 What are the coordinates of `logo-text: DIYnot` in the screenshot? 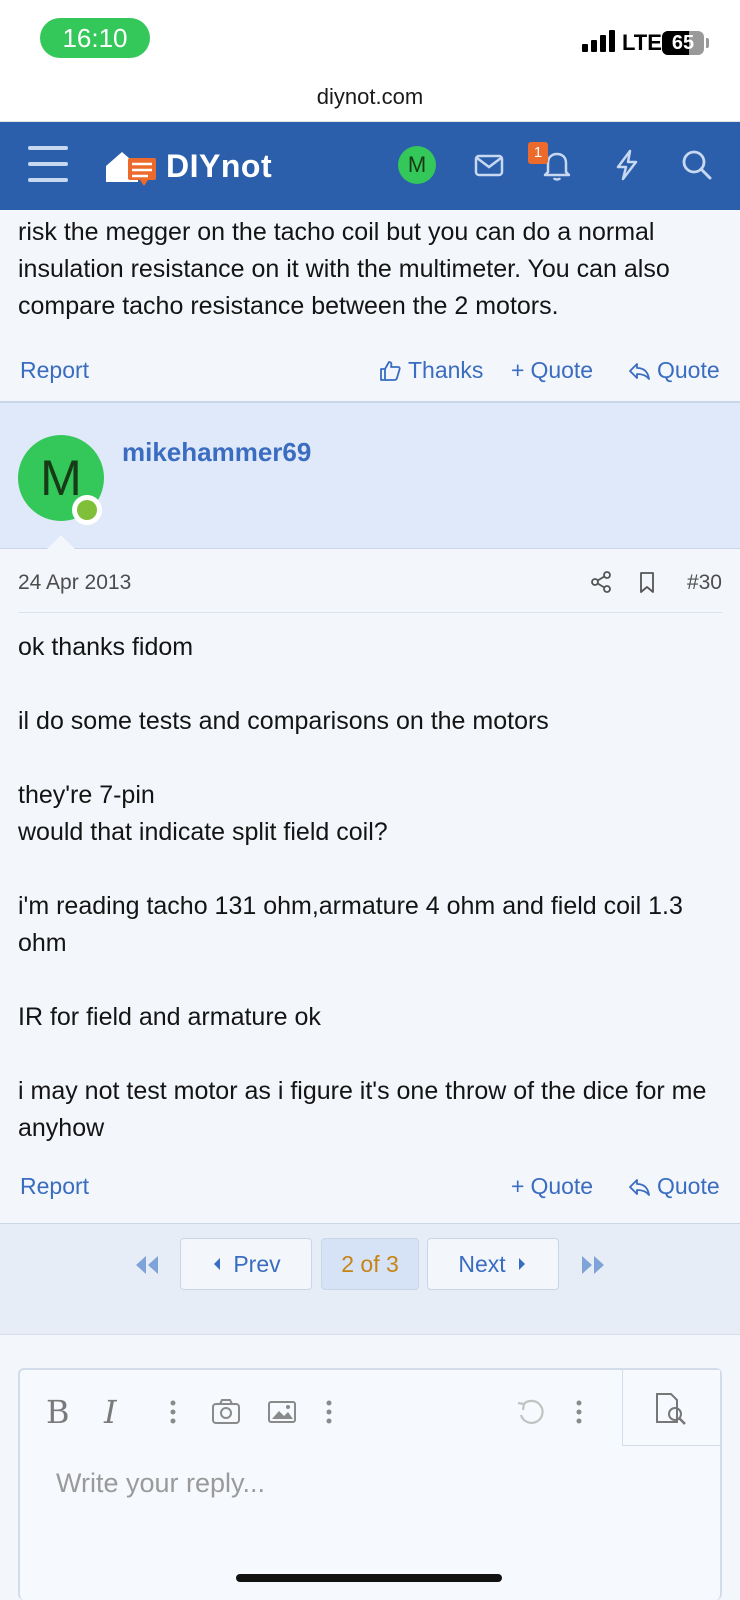 It's located at (219, 165).